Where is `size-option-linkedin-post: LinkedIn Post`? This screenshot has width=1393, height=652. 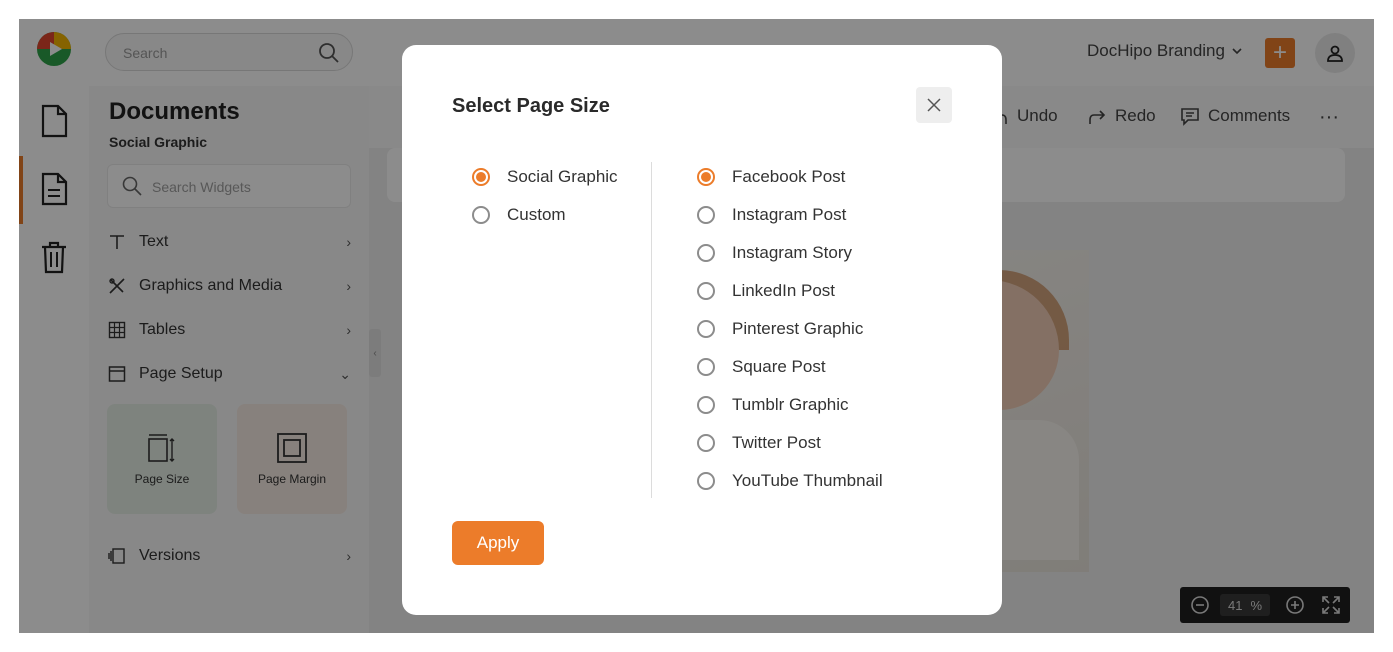
size-option-linkedin-post: LinkedIn Post is located at coordinates (766, 291).